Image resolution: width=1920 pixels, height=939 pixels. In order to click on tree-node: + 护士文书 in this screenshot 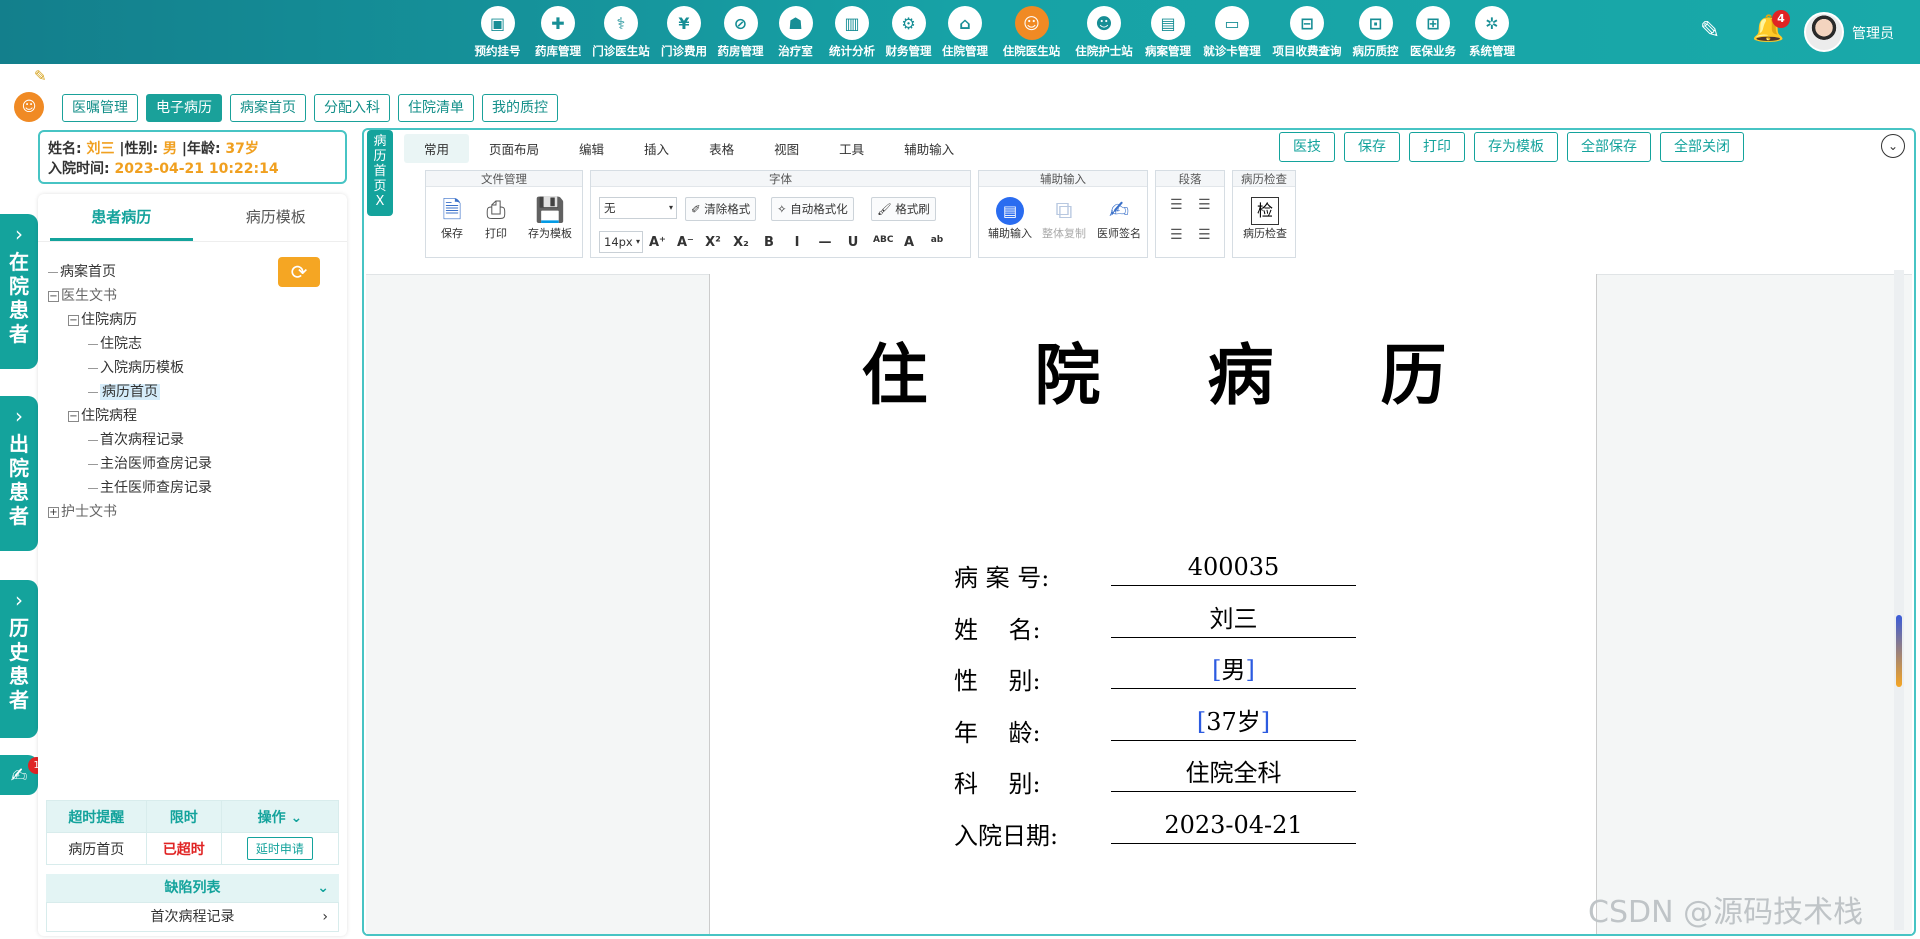, I will do `click(130, 512)`.